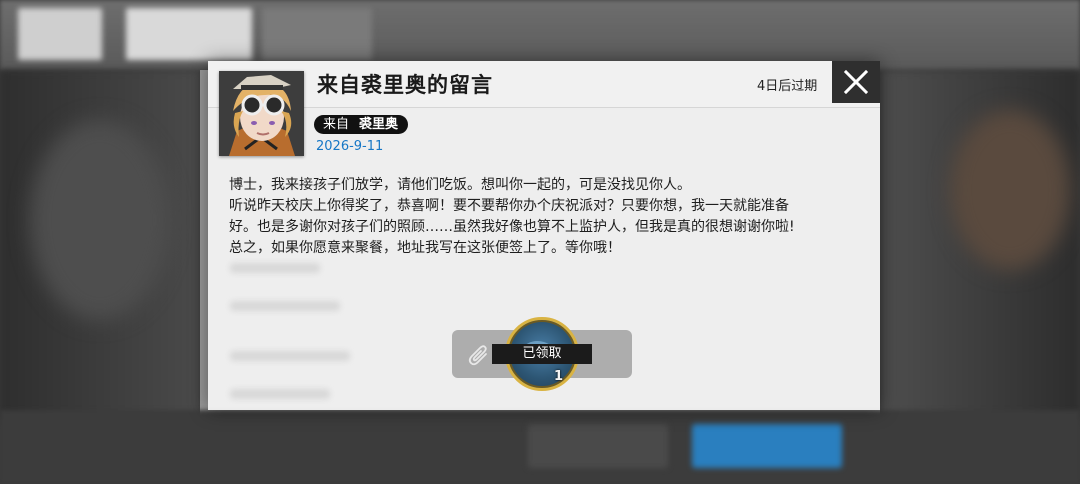 The image size is (1080, 484). Describe the element at coordinates (559, 376) in the screenshot. I see `item-count: 1` at that location.